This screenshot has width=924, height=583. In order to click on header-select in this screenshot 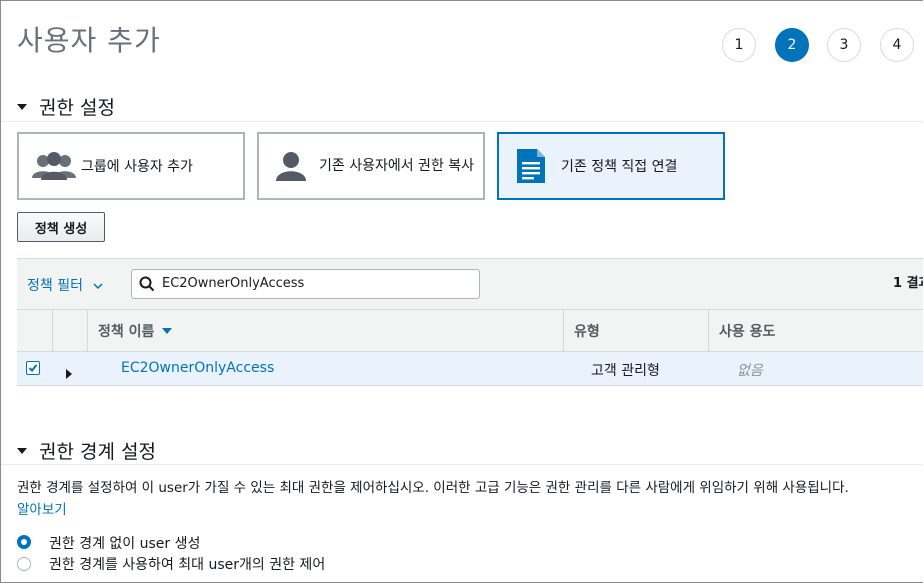, I will do `click(34, 330)`.